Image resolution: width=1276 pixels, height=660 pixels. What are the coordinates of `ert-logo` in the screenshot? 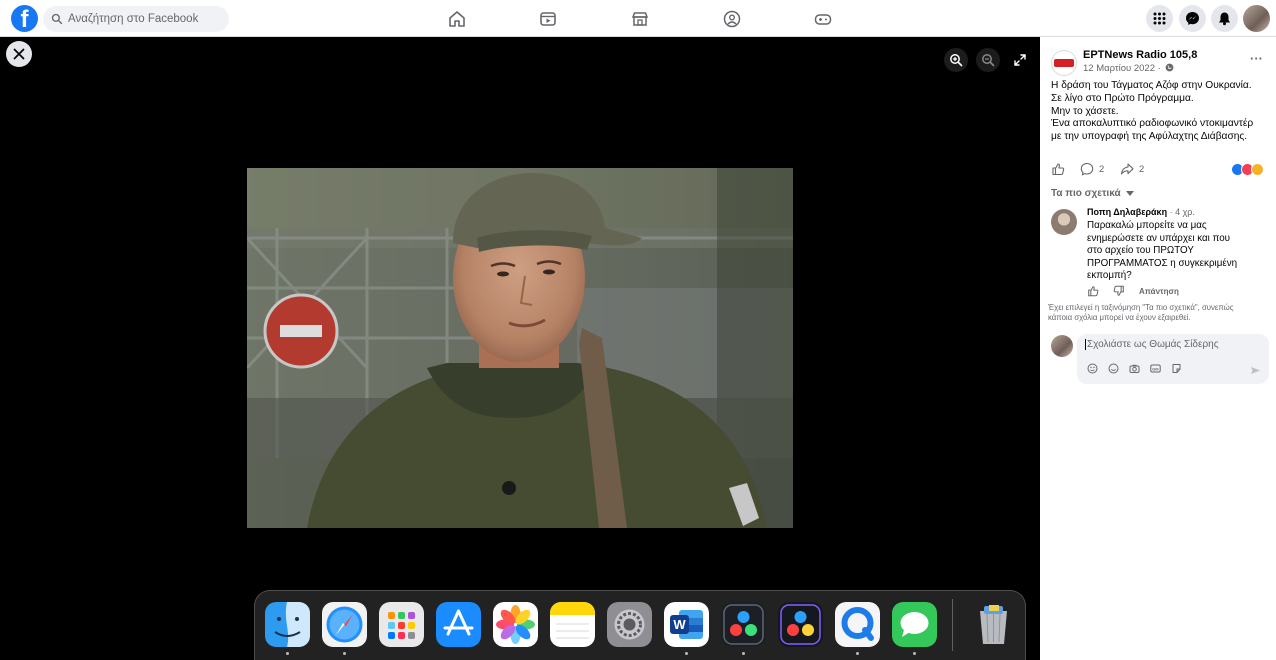 It's located at (1064, 63).